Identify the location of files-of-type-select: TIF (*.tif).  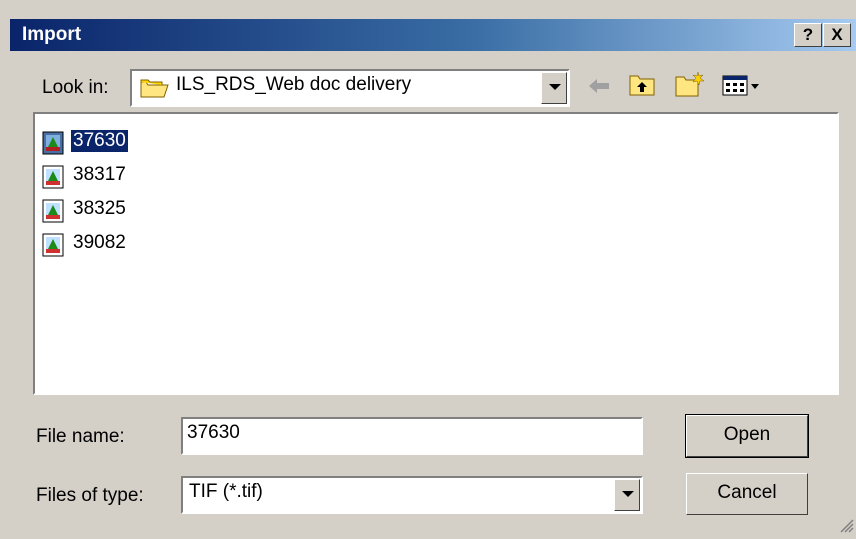
(412, 495).